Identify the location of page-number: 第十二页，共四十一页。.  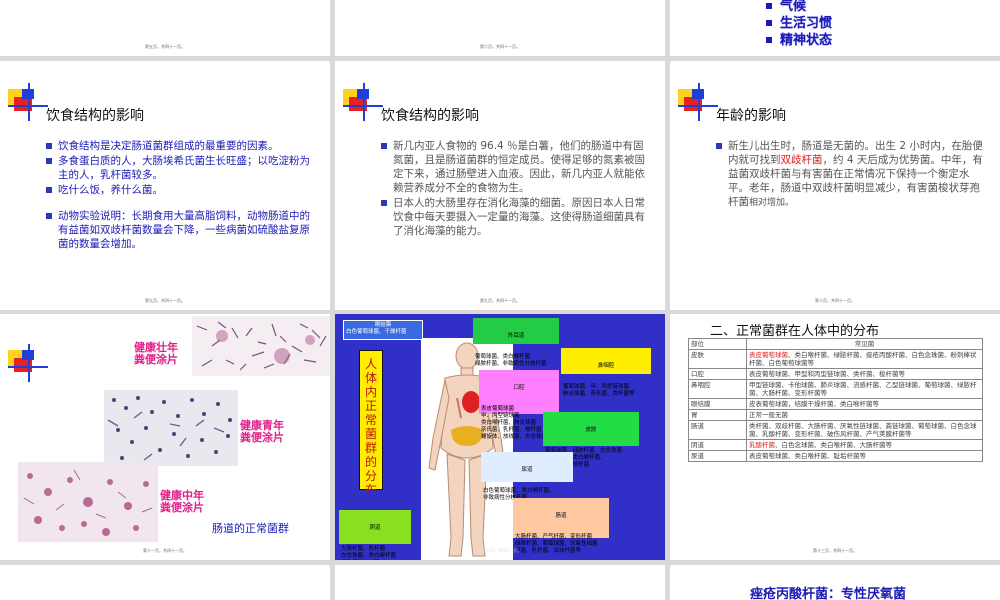
(500, 550).